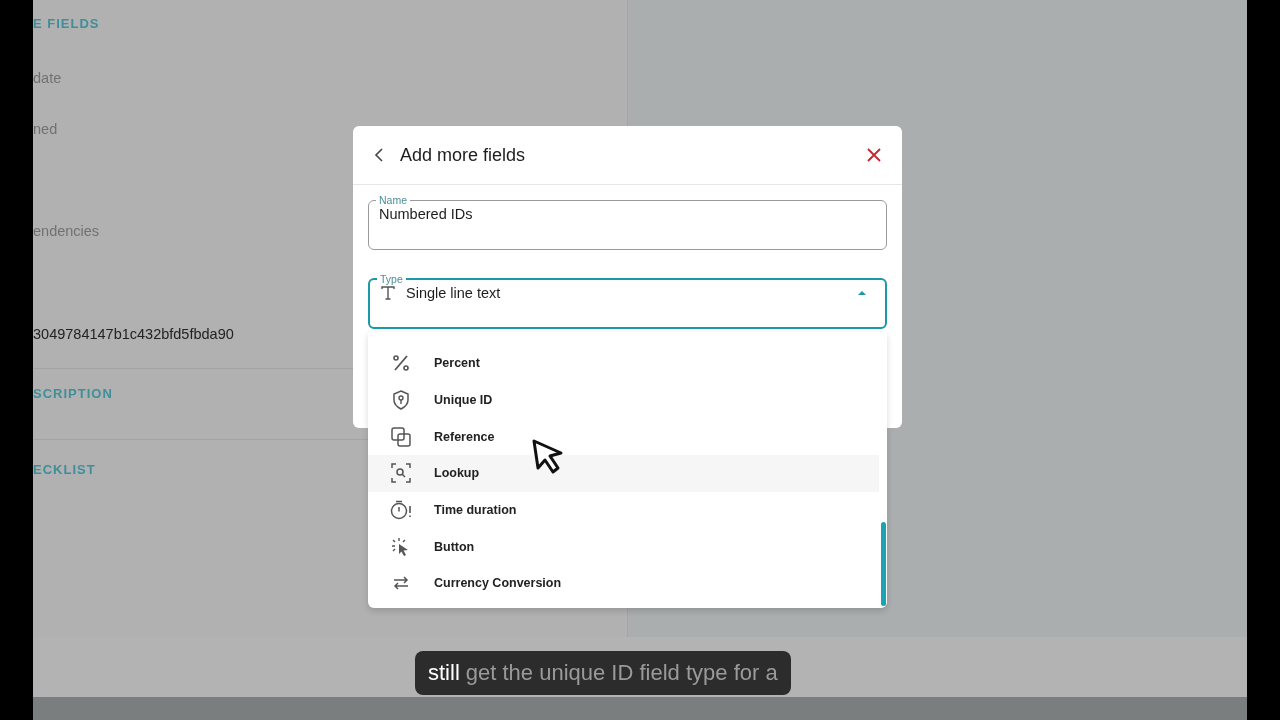 This screenshot has height=720, width=1280. What do you see at coordinates (874, 155) in the screenshot?
I see `close-icon` at bounding box center [874, 155].